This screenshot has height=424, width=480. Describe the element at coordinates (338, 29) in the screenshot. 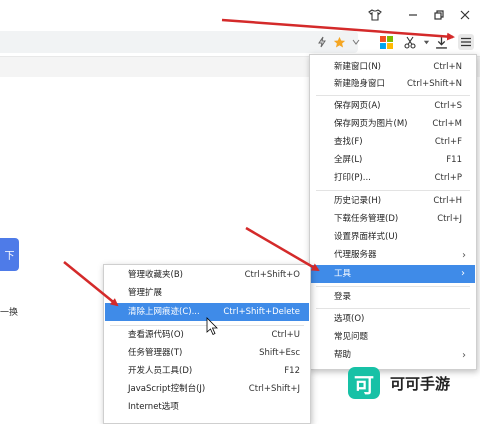

I see `arrow-to-menu-icon` at that location.